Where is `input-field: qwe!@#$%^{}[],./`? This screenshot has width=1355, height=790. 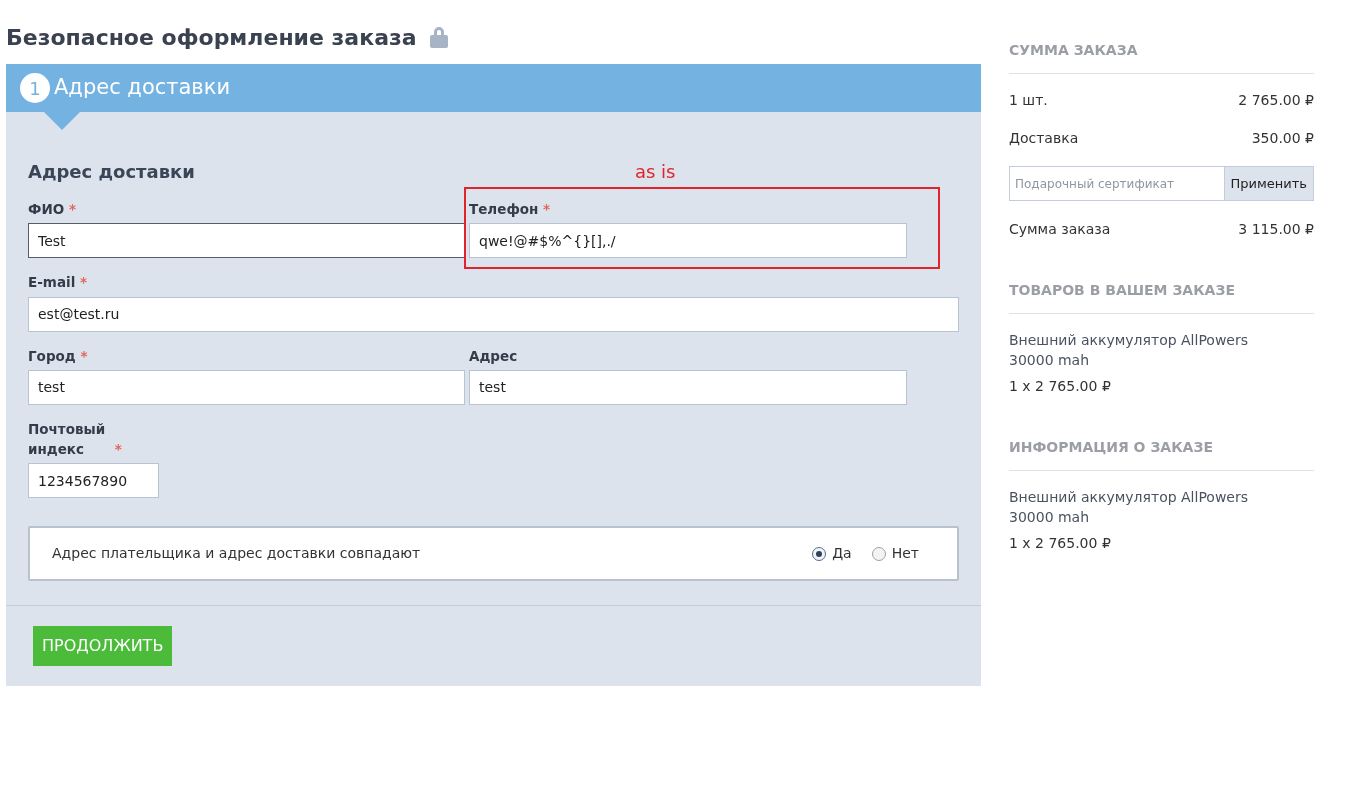 input-field: qwe!@#$%^{}[],./ is located at coordinates (688, 241).